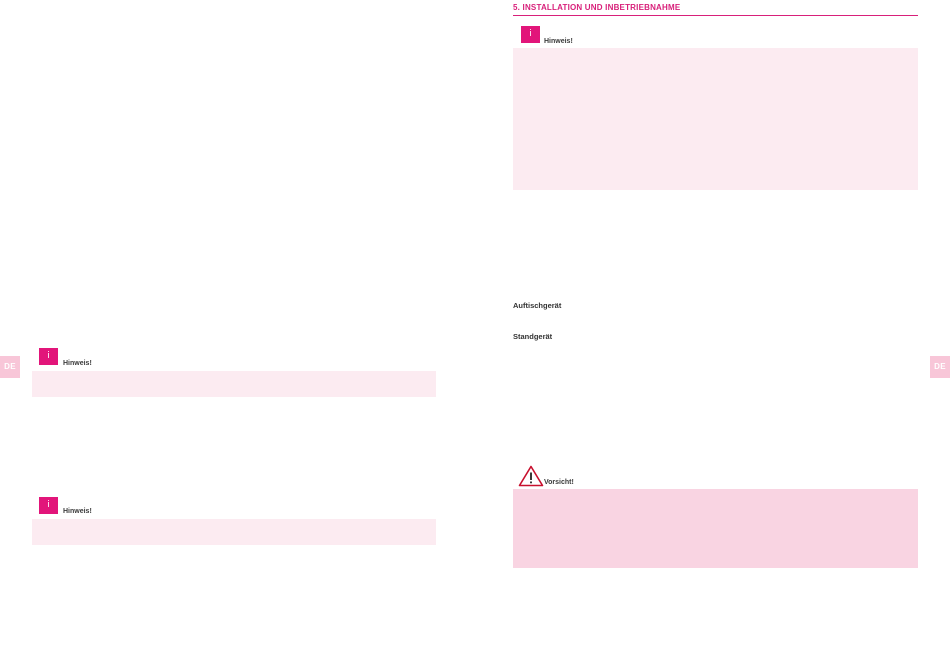  I want to click on section-title: INSTALLATION UND INBETRIEBNAHME, so click(601, 7).